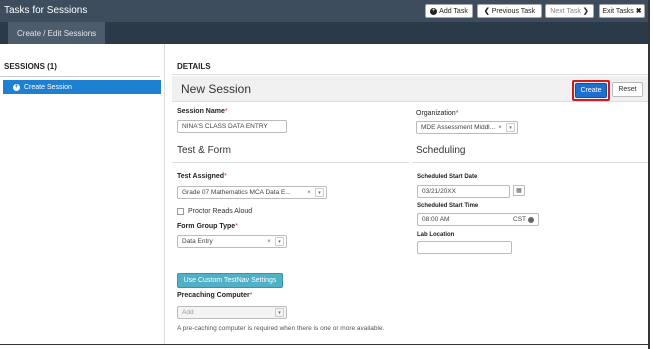  I want to click on start-date-input: 03/21/20XX, so click(463, 191).